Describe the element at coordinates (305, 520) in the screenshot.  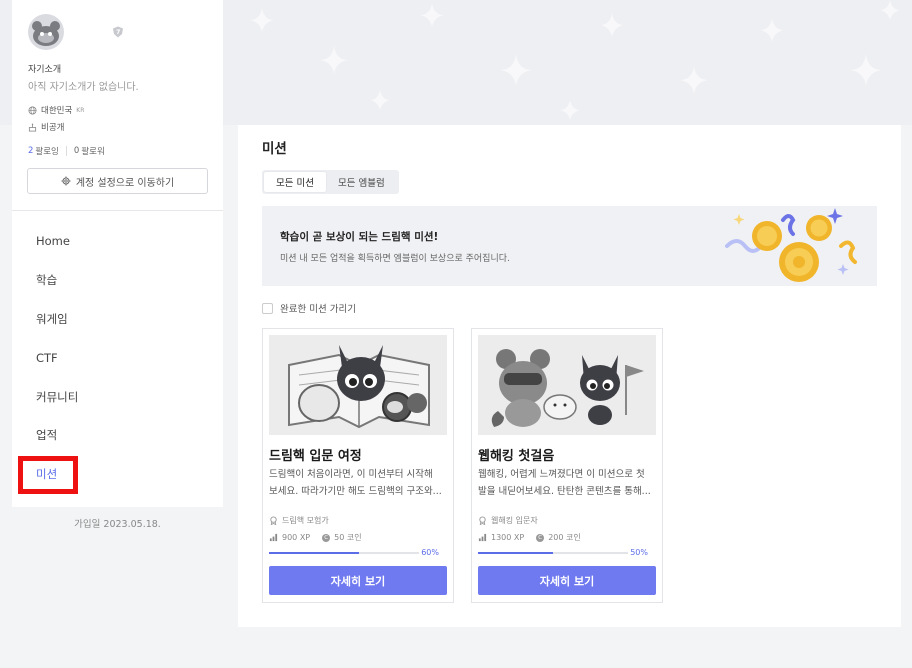
I see `reward-title: 드림핵 모험가` at that location.